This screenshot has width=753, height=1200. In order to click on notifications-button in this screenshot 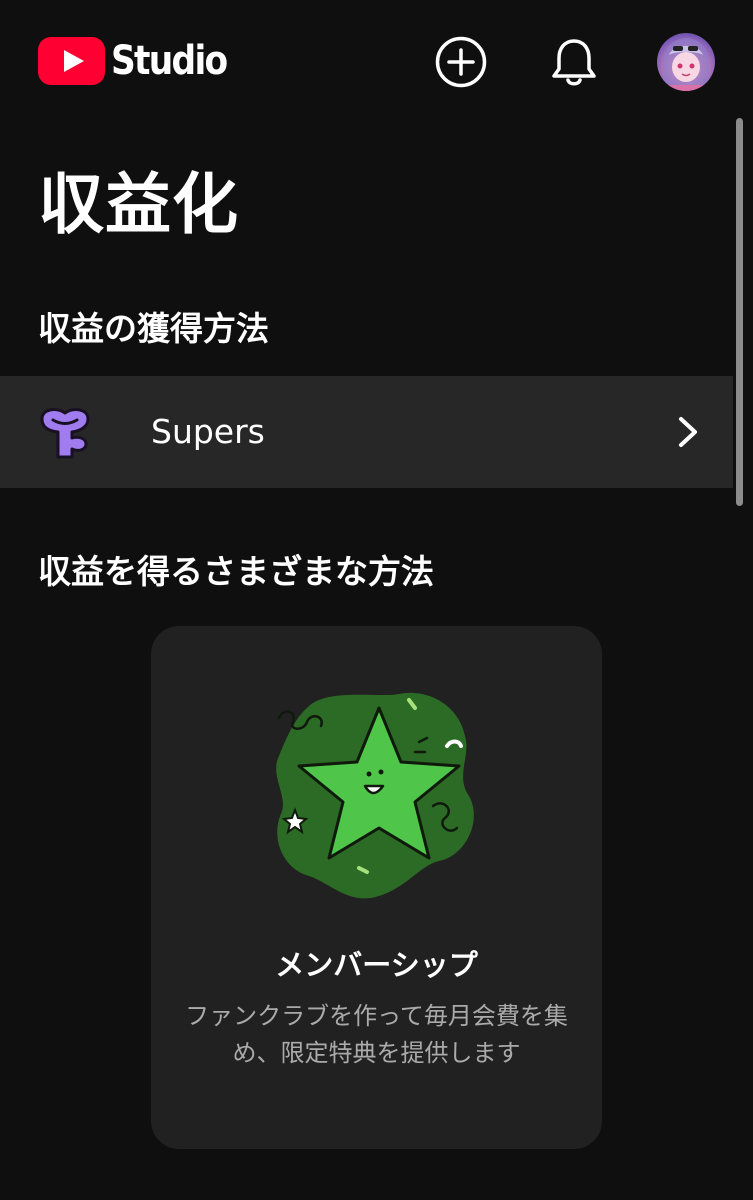, I will do `click(574, 62)`.